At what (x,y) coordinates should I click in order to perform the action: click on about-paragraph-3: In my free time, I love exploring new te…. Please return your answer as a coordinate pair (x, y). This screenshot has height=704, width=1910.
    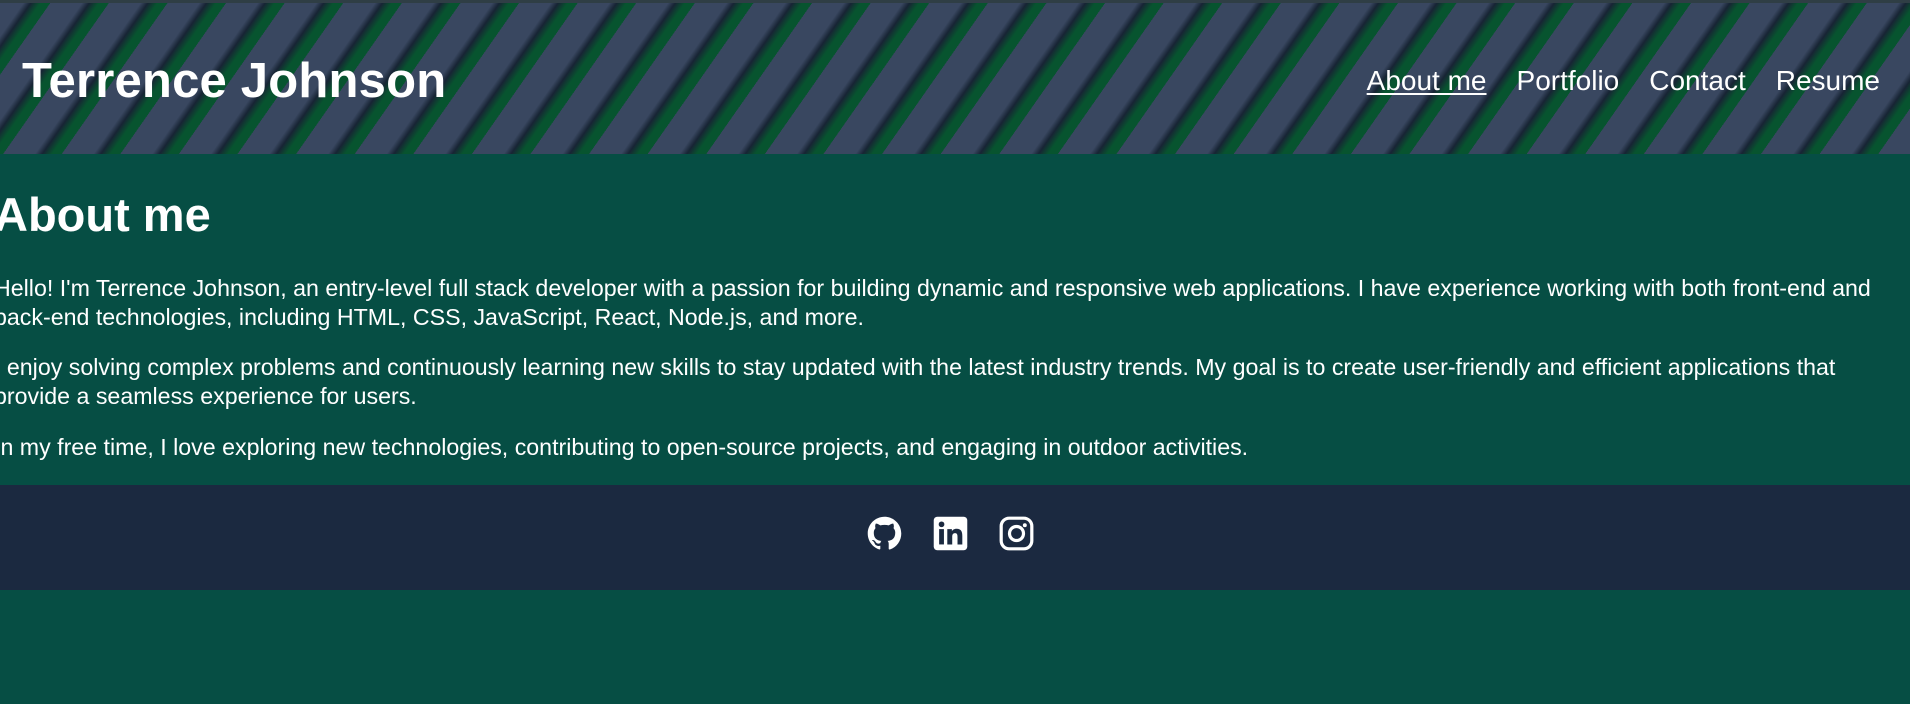
    Looking at the image, I should click on (624, 447).